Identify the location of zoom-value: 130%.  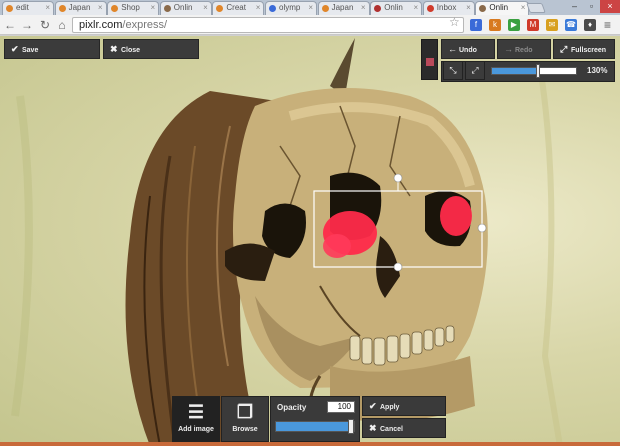
(597, 70).